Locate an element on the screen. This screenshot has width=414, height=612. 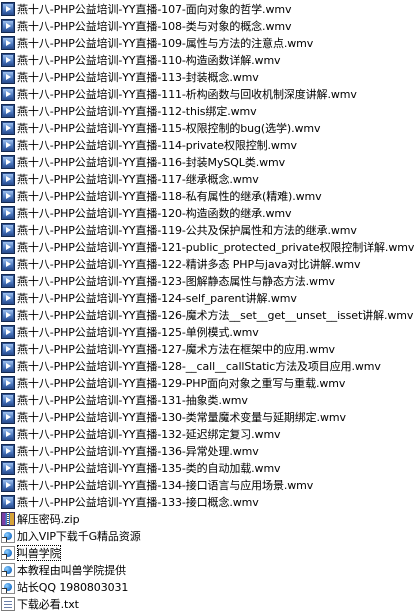
text-file-icon is located at coordinates (8, 603).